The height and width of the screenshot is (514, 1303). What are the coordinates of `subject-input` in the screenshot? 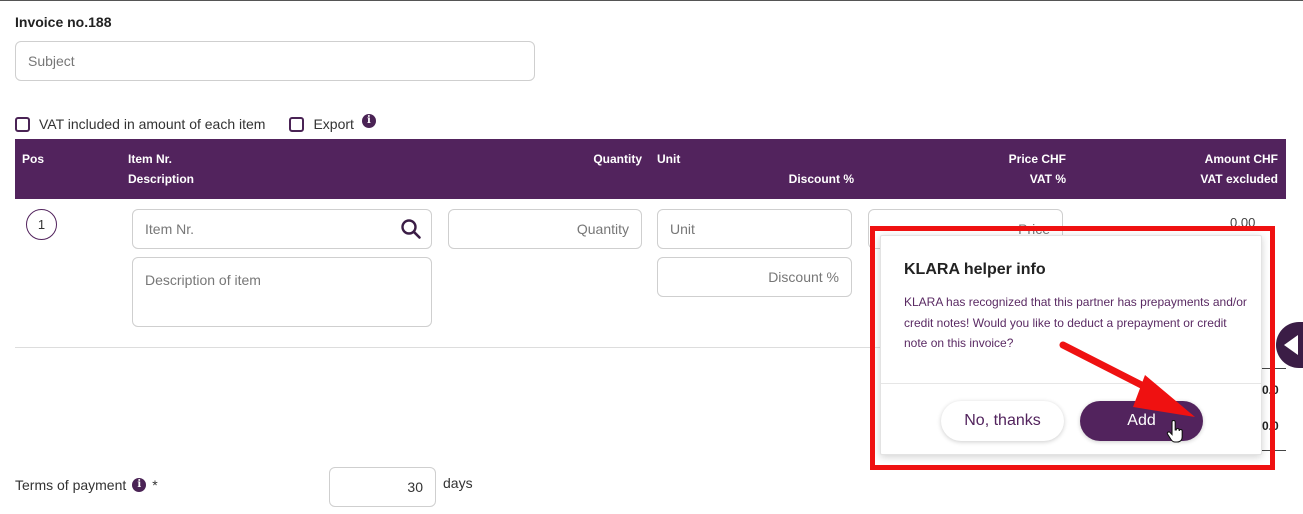 It's located at (275, 61).